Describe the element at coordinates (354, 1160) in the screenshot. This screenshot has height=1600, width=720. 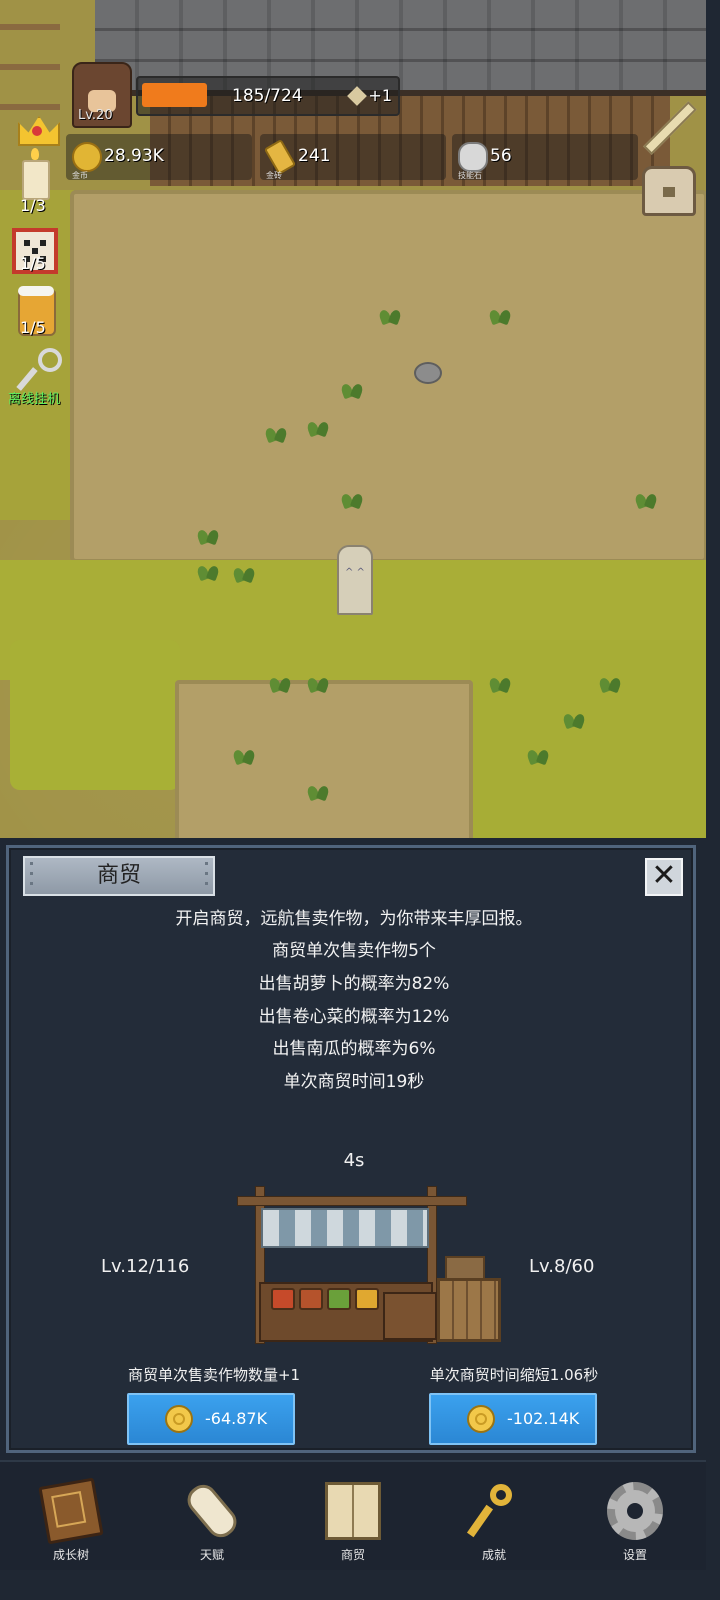
I see `trade-timer: 4s` at that location.